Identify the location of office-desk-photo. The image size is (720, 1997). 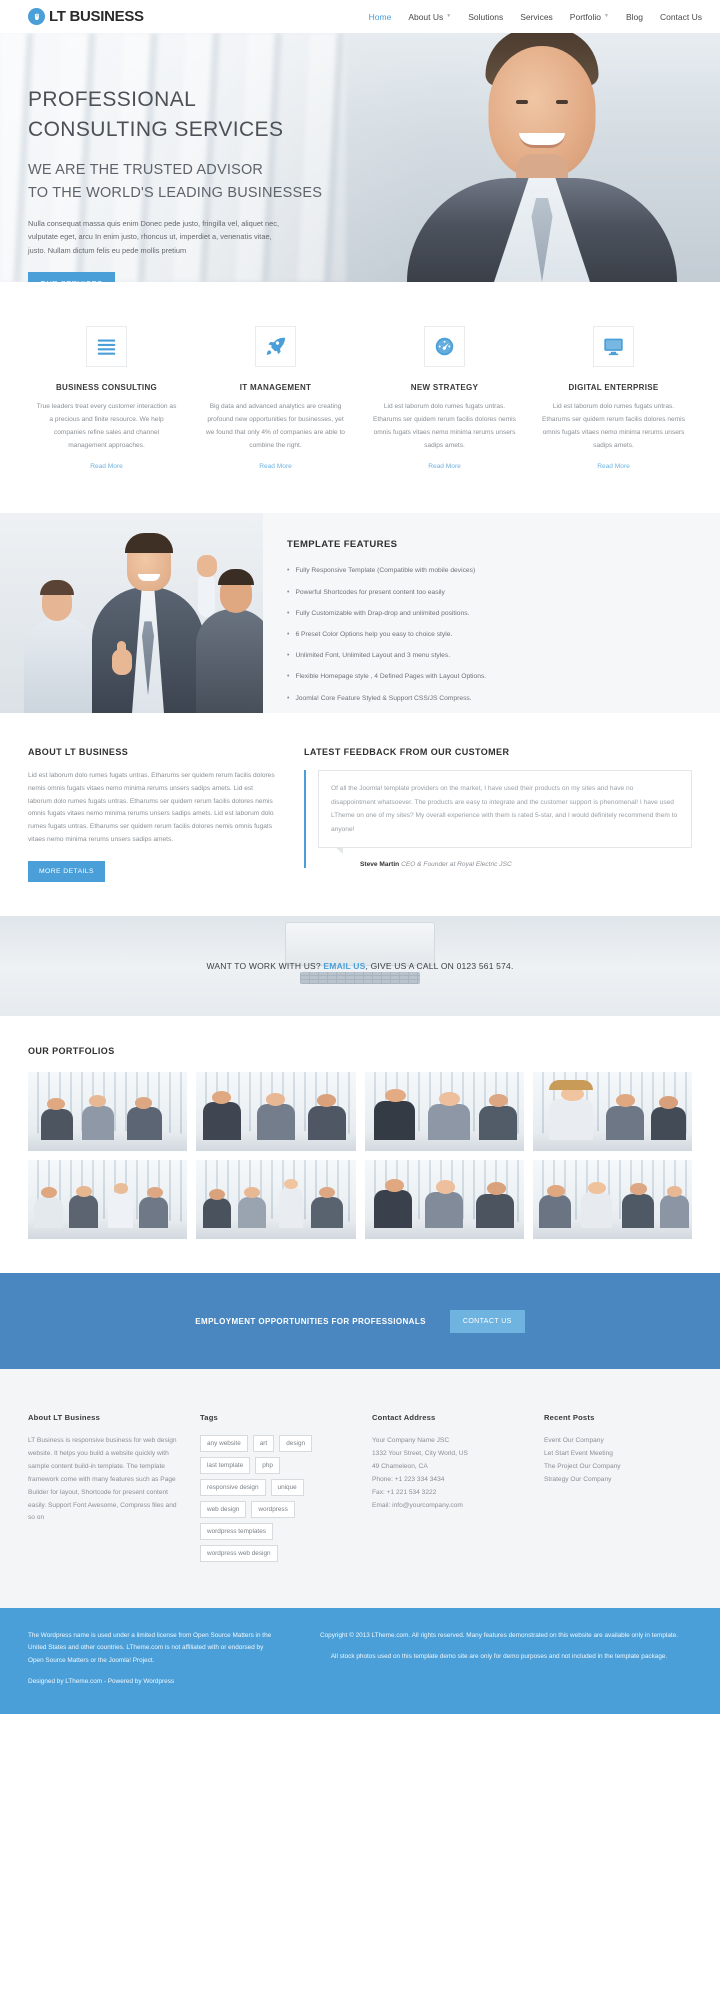
(360, 953).